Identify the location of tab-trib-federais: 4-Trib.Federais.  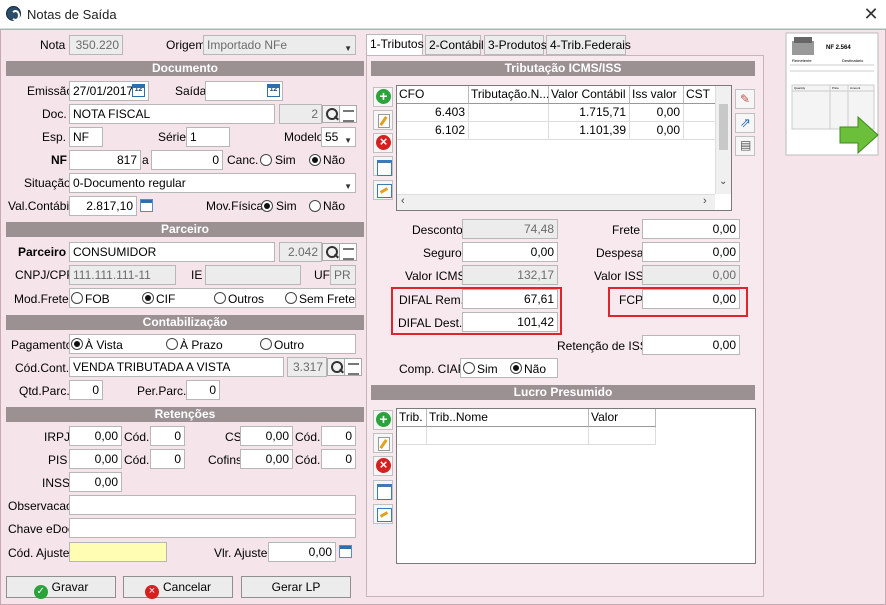
(588, 45).